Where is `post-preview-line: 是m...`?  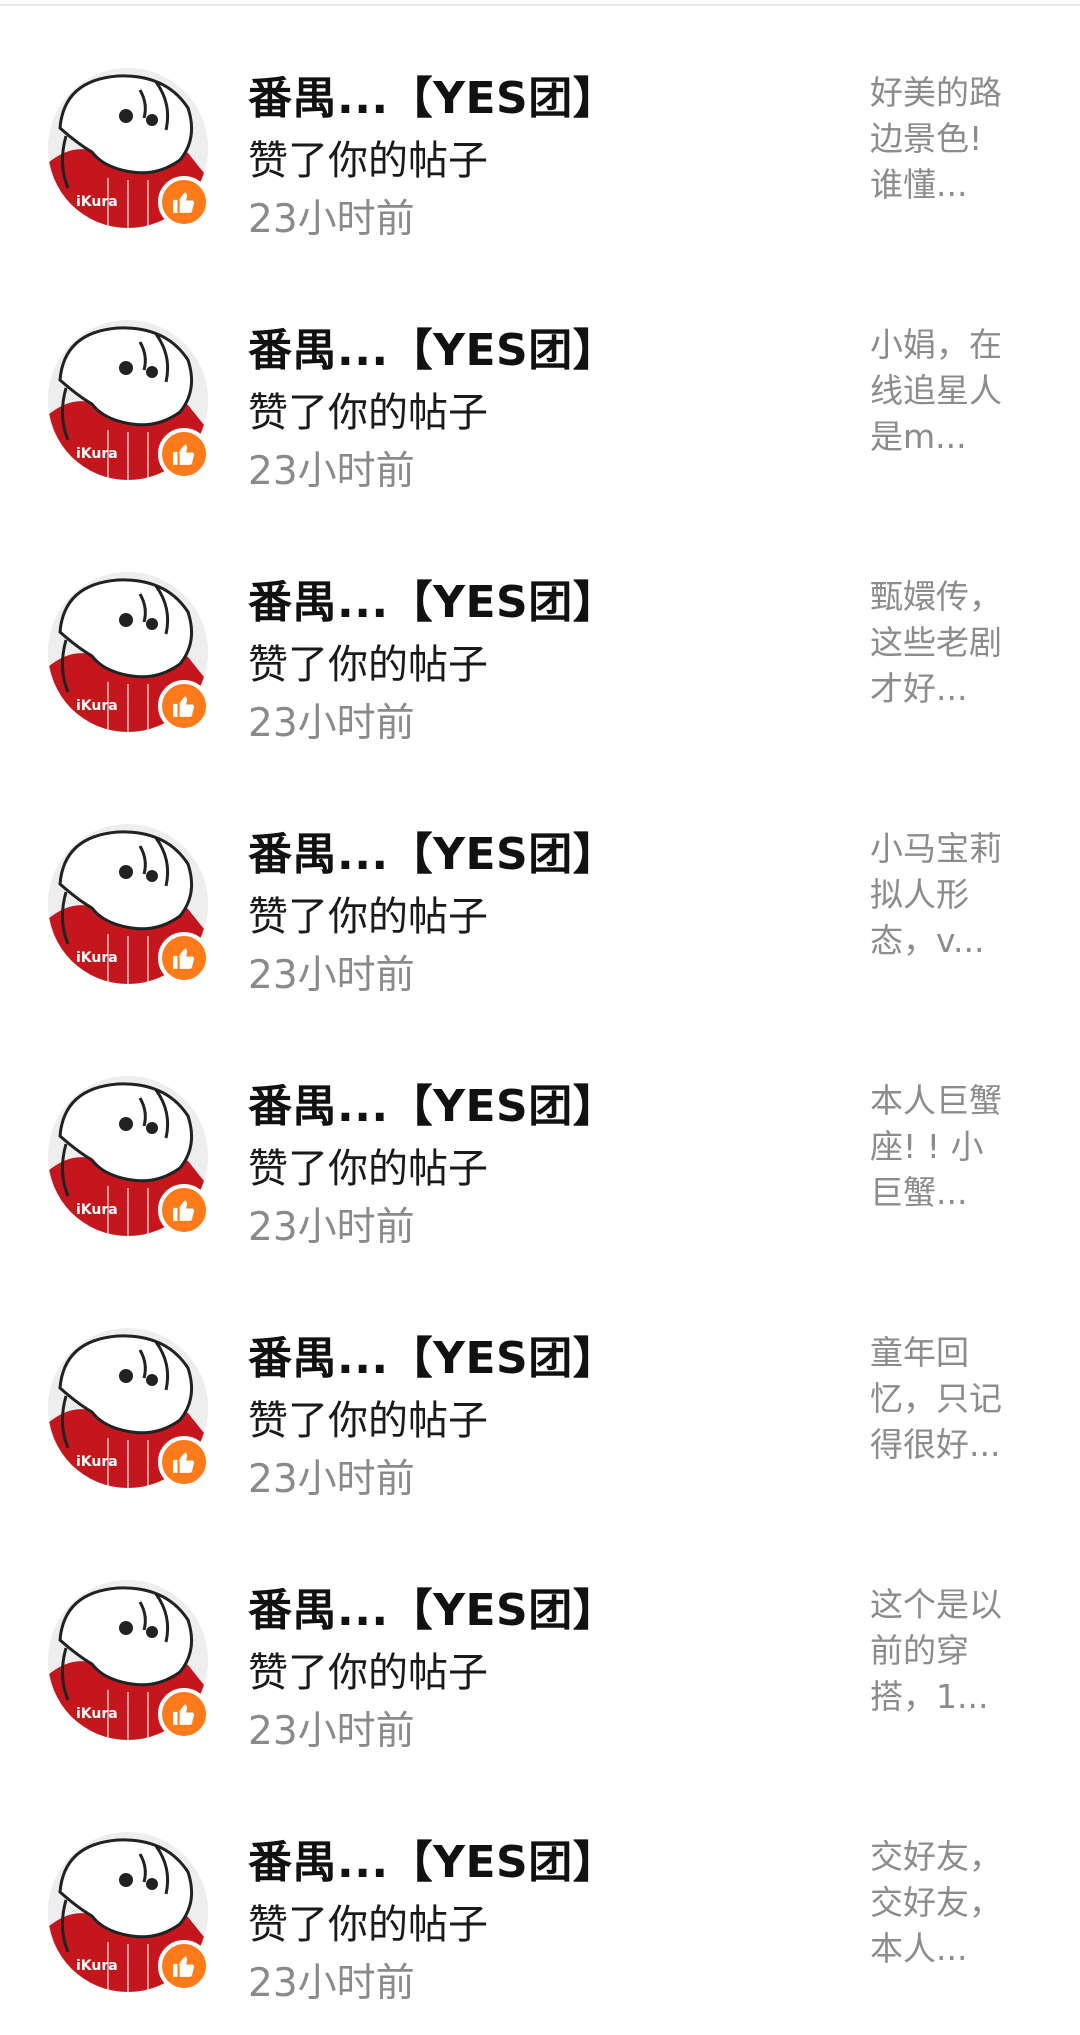 post-preview-line: 是m... is located at coordinates (918, 436).